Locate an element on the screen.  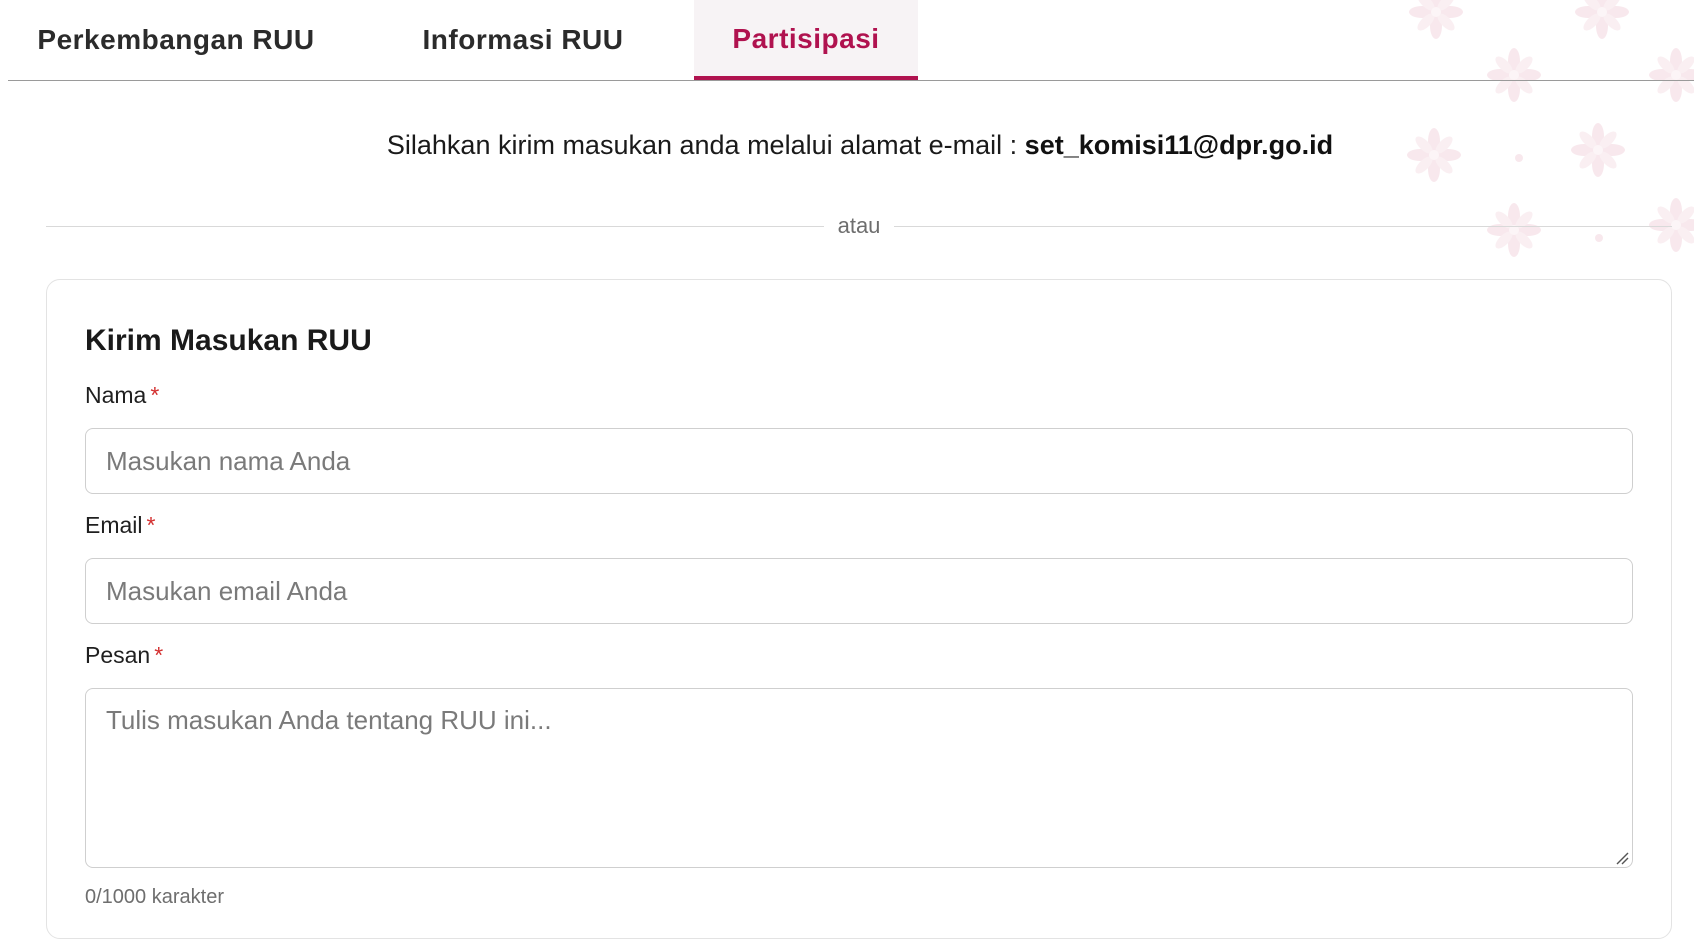
name-input is located at coordinates (859, 461).